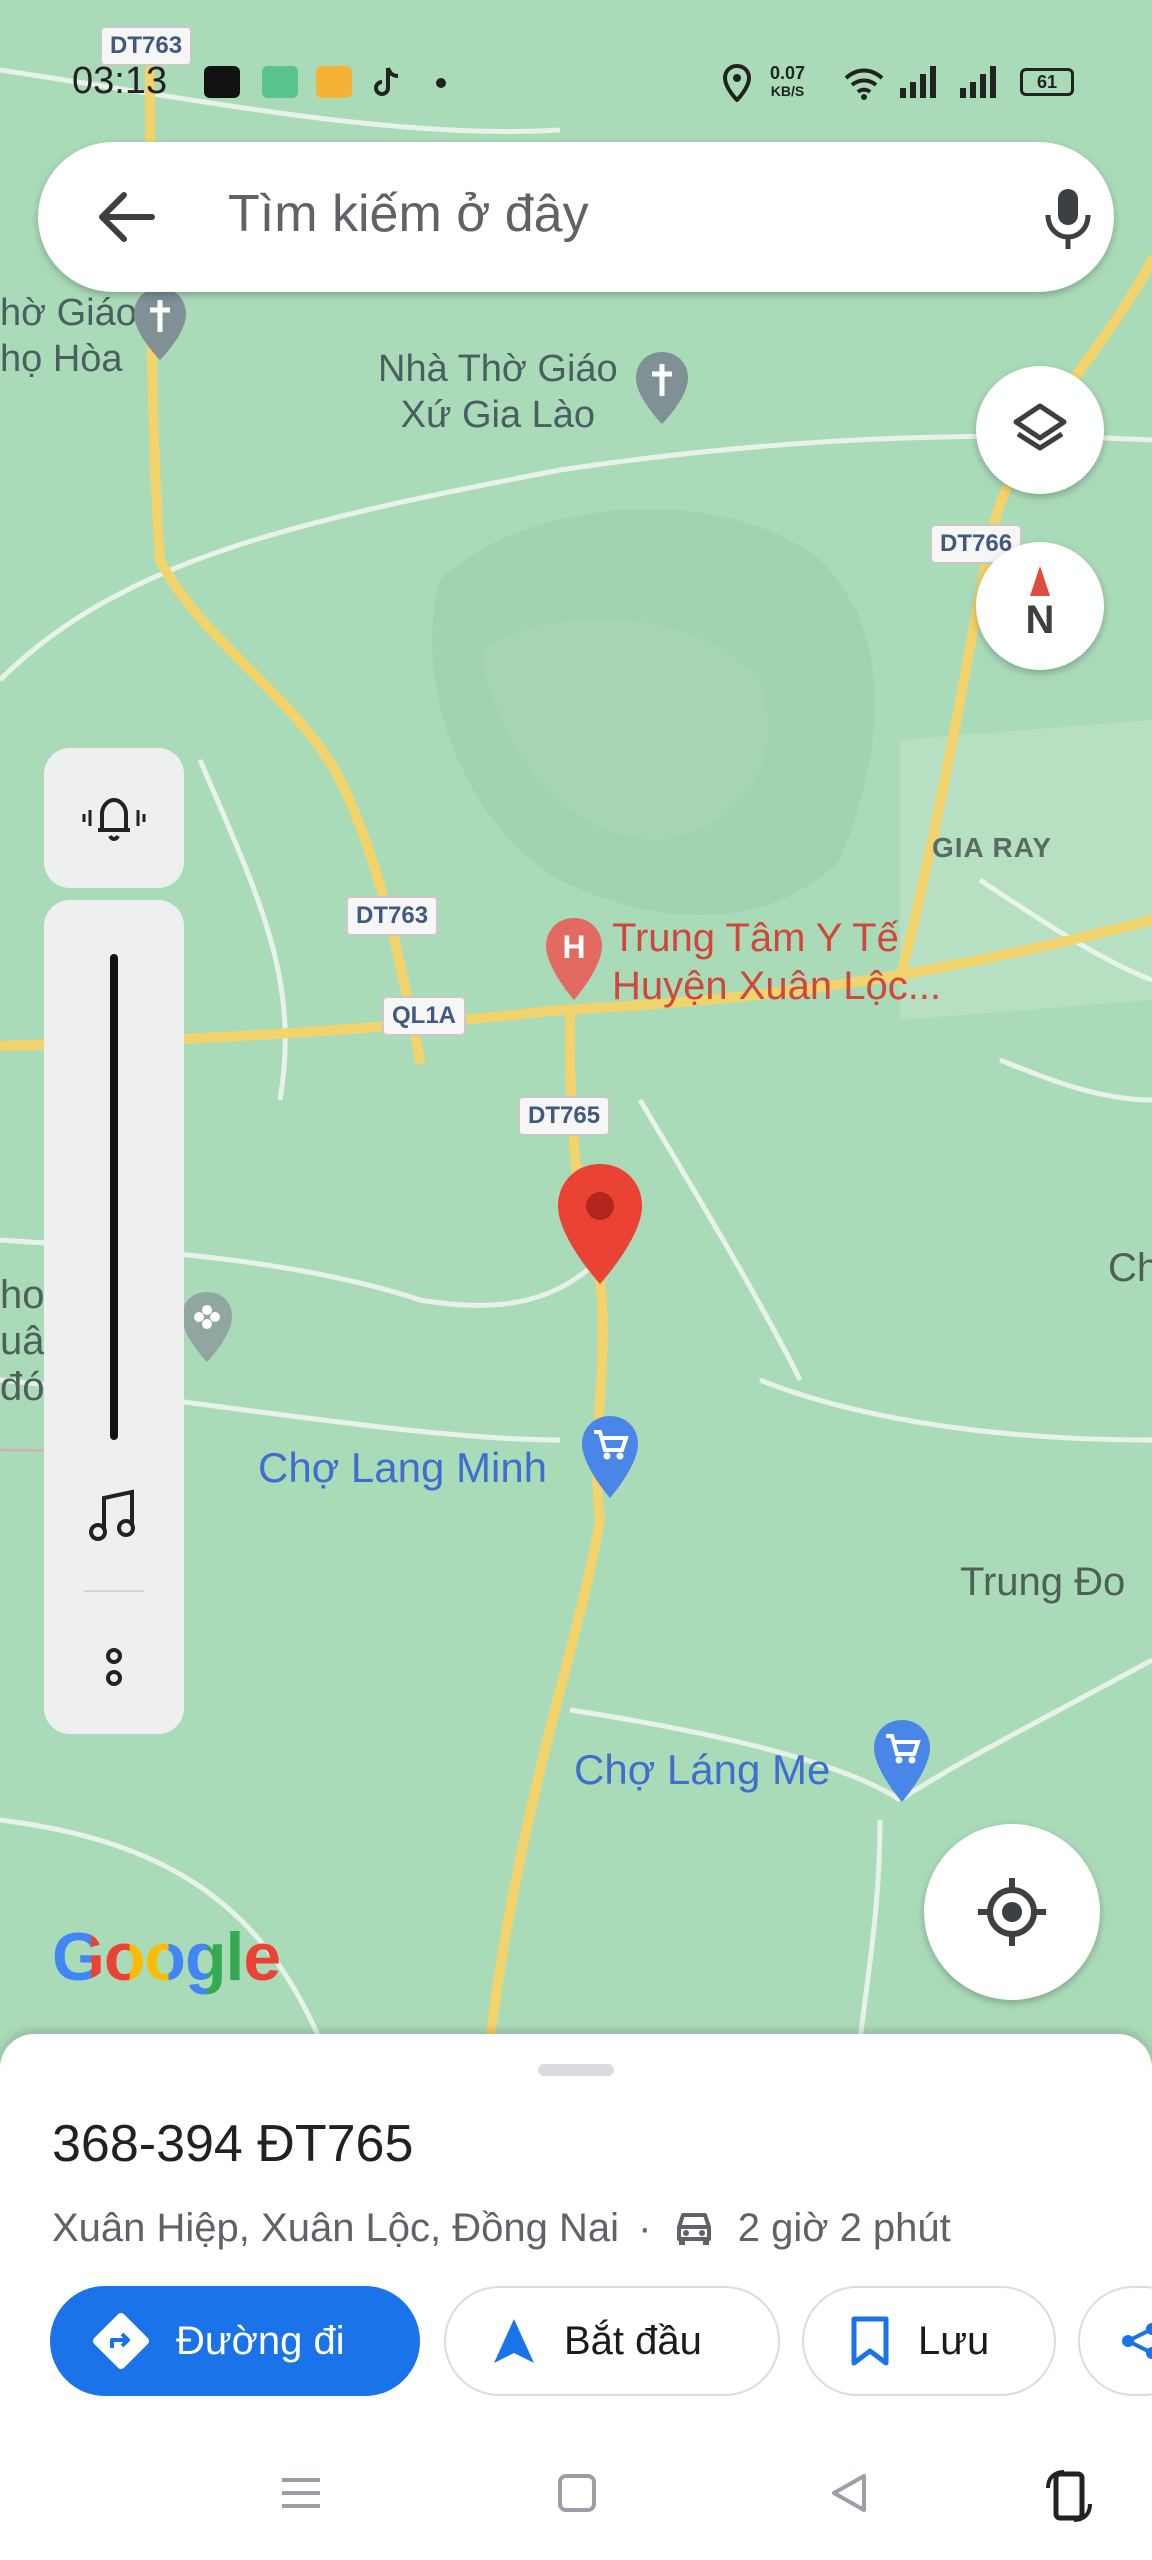 The image size is (1152, 2560). Describe the element at coordinates (693, 2229) in the screenshot. I see `car-icon` at that location.